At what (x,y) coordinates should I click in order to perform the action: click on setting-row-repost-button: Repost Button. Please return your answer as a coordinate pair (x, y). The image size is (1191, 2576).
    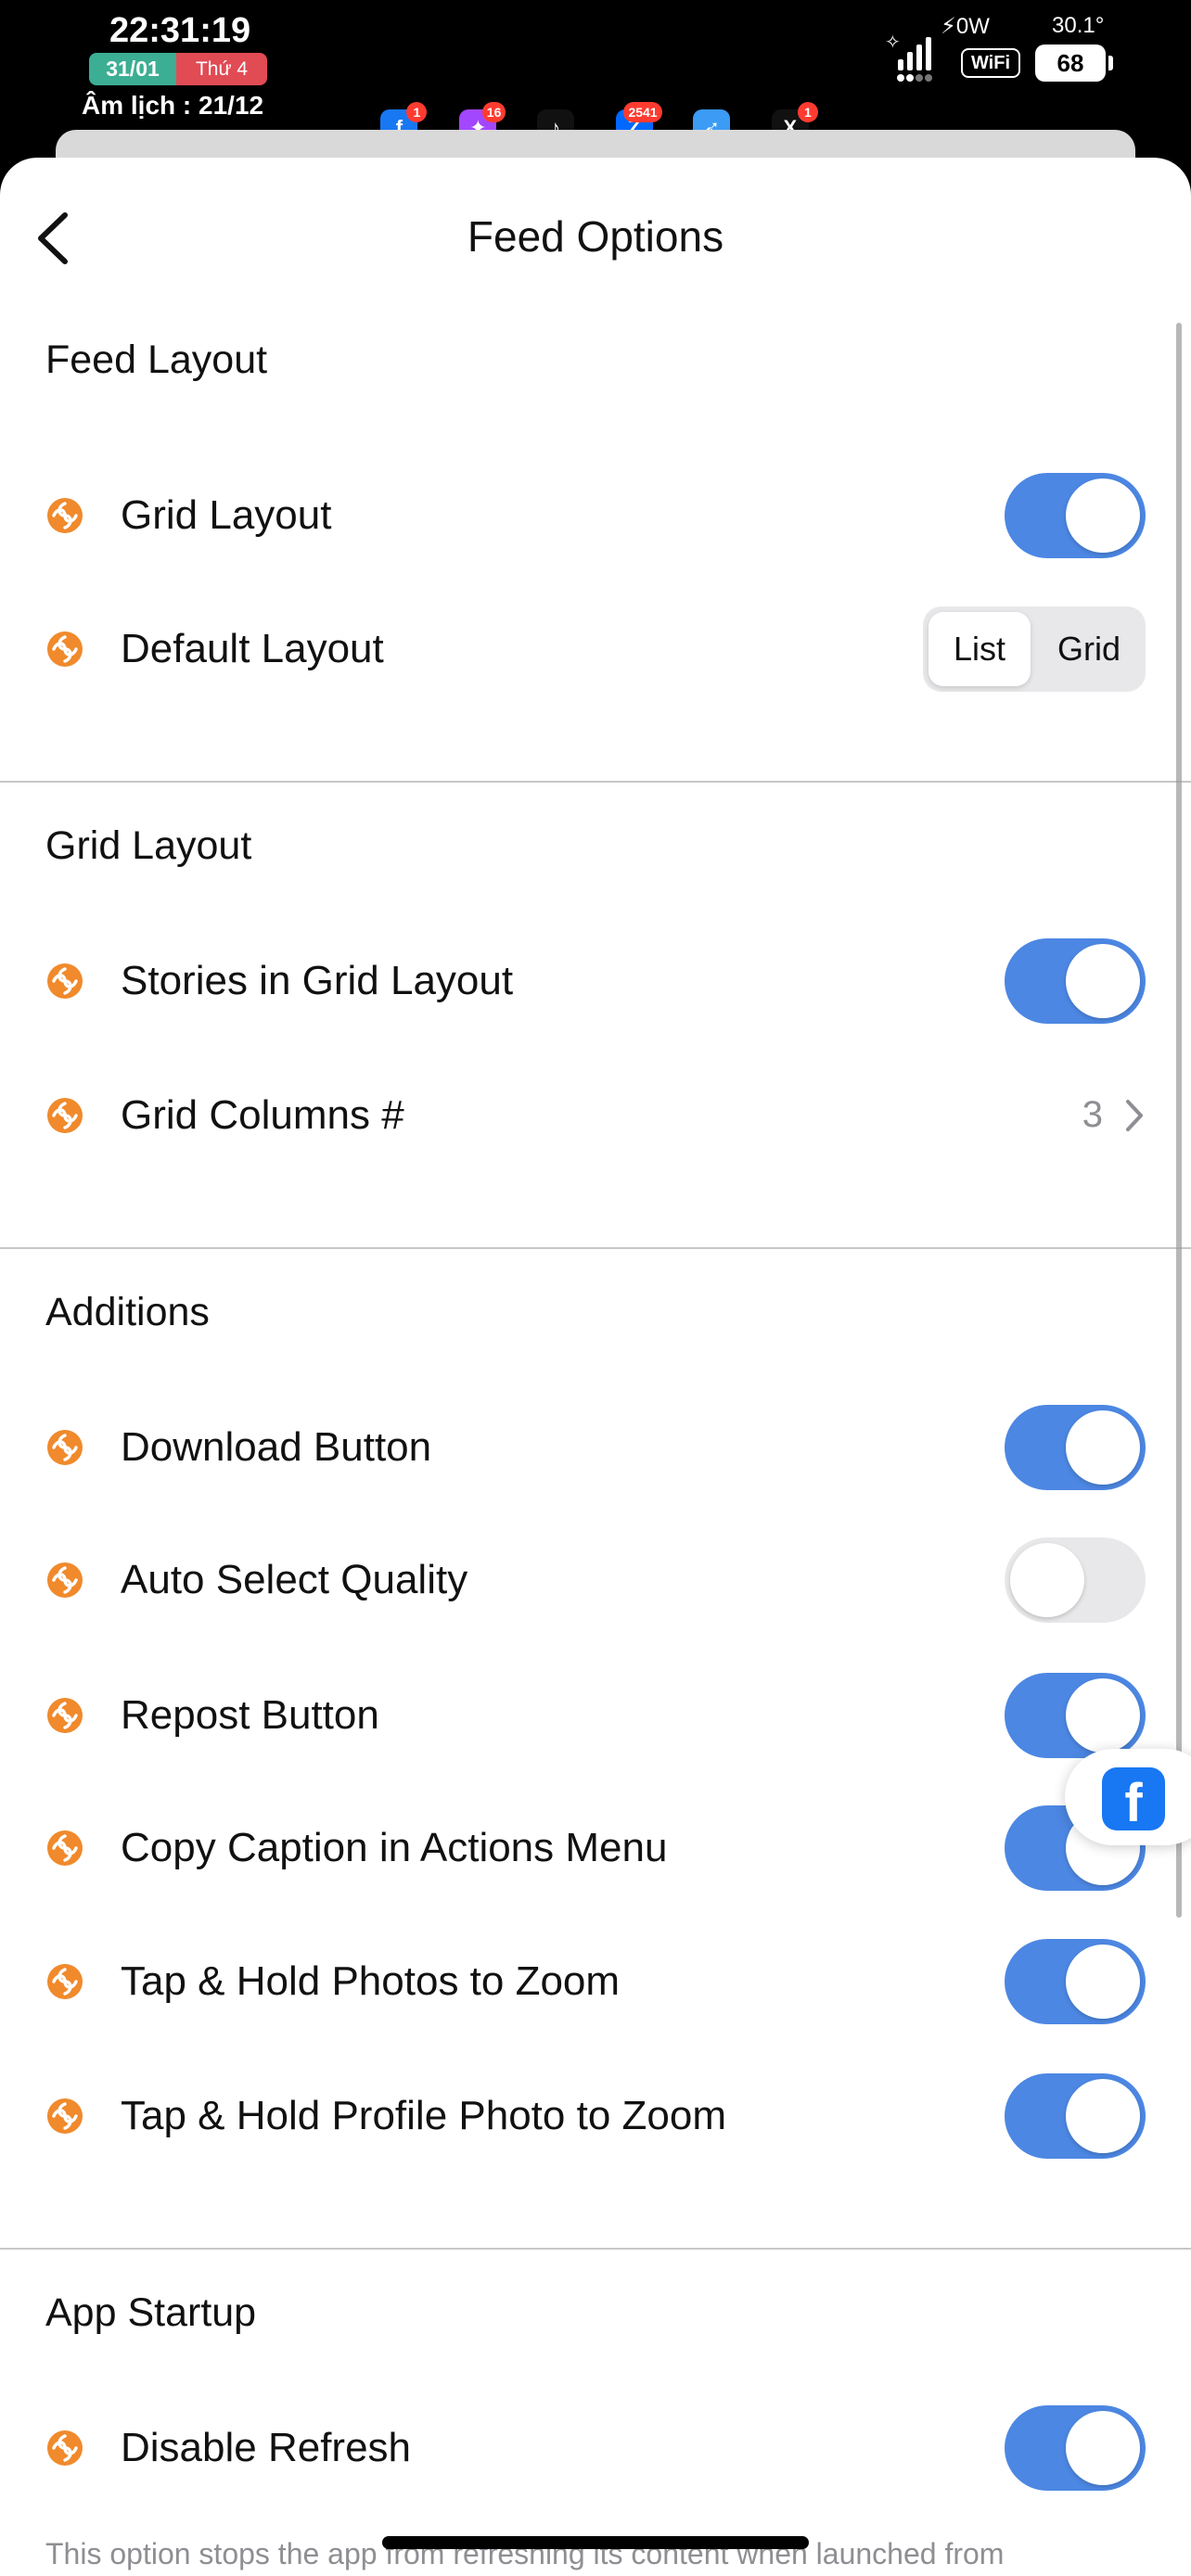
    Looking at the image, I should click on (595, 1715).